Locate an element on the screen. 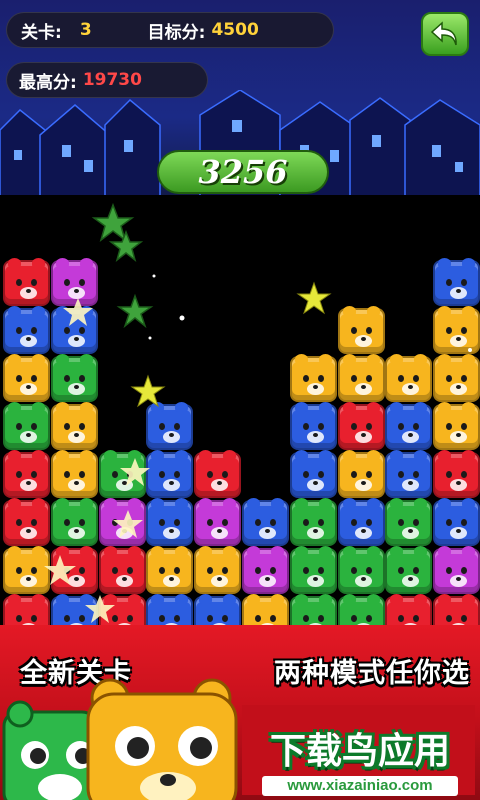  brand-url: www.xiazainiao.com is located at coordinates (360, 786).